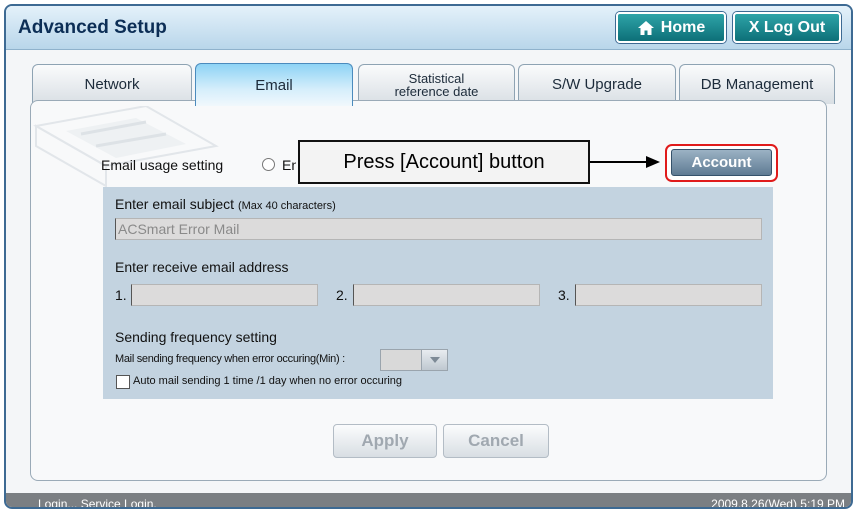 Image resolution: width=857 pixels, height=513 pixels. I want to click on tab-sw-upgrade: S/W Upgrade, so click(597, 84).